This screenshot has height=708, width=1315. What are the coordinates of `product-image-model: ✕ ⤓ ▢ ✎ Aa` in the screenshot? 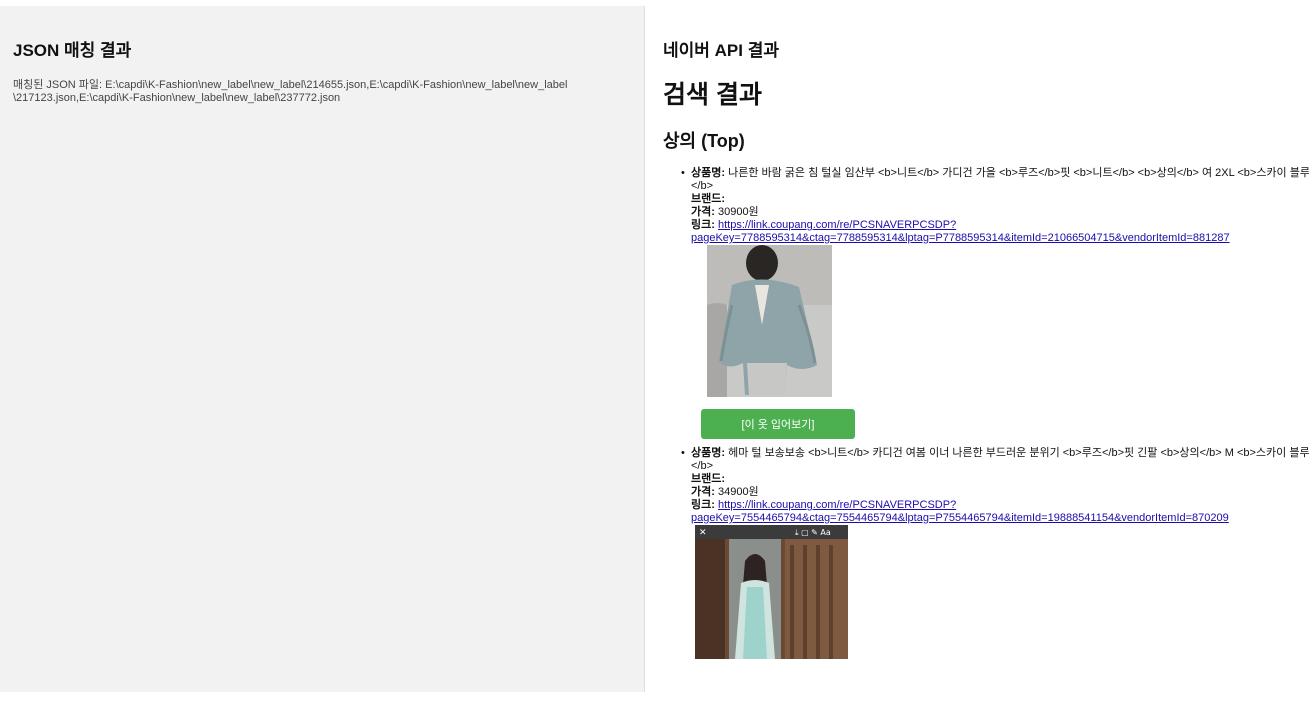 It's located at (771, 592).